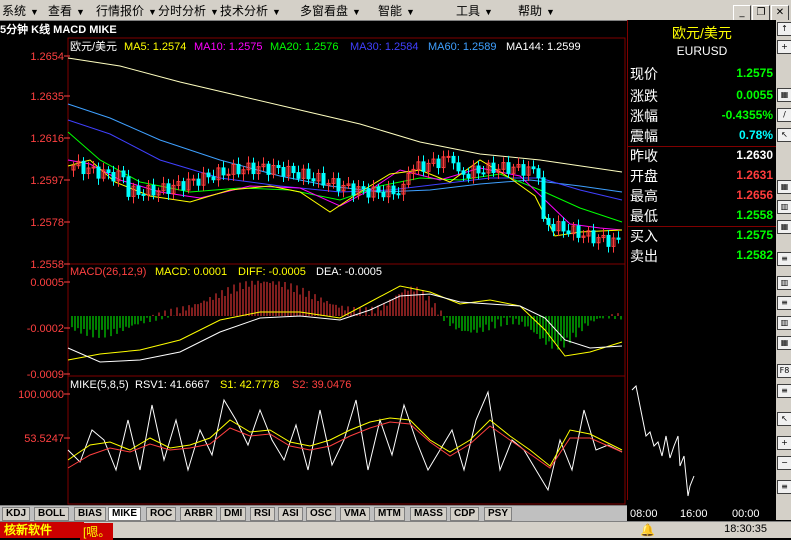 The image size is (791, 540). What do you see at coordinates (761, 13) in the screenshot?
I see `restore-button: ❐` at bounding box center [761, 13].